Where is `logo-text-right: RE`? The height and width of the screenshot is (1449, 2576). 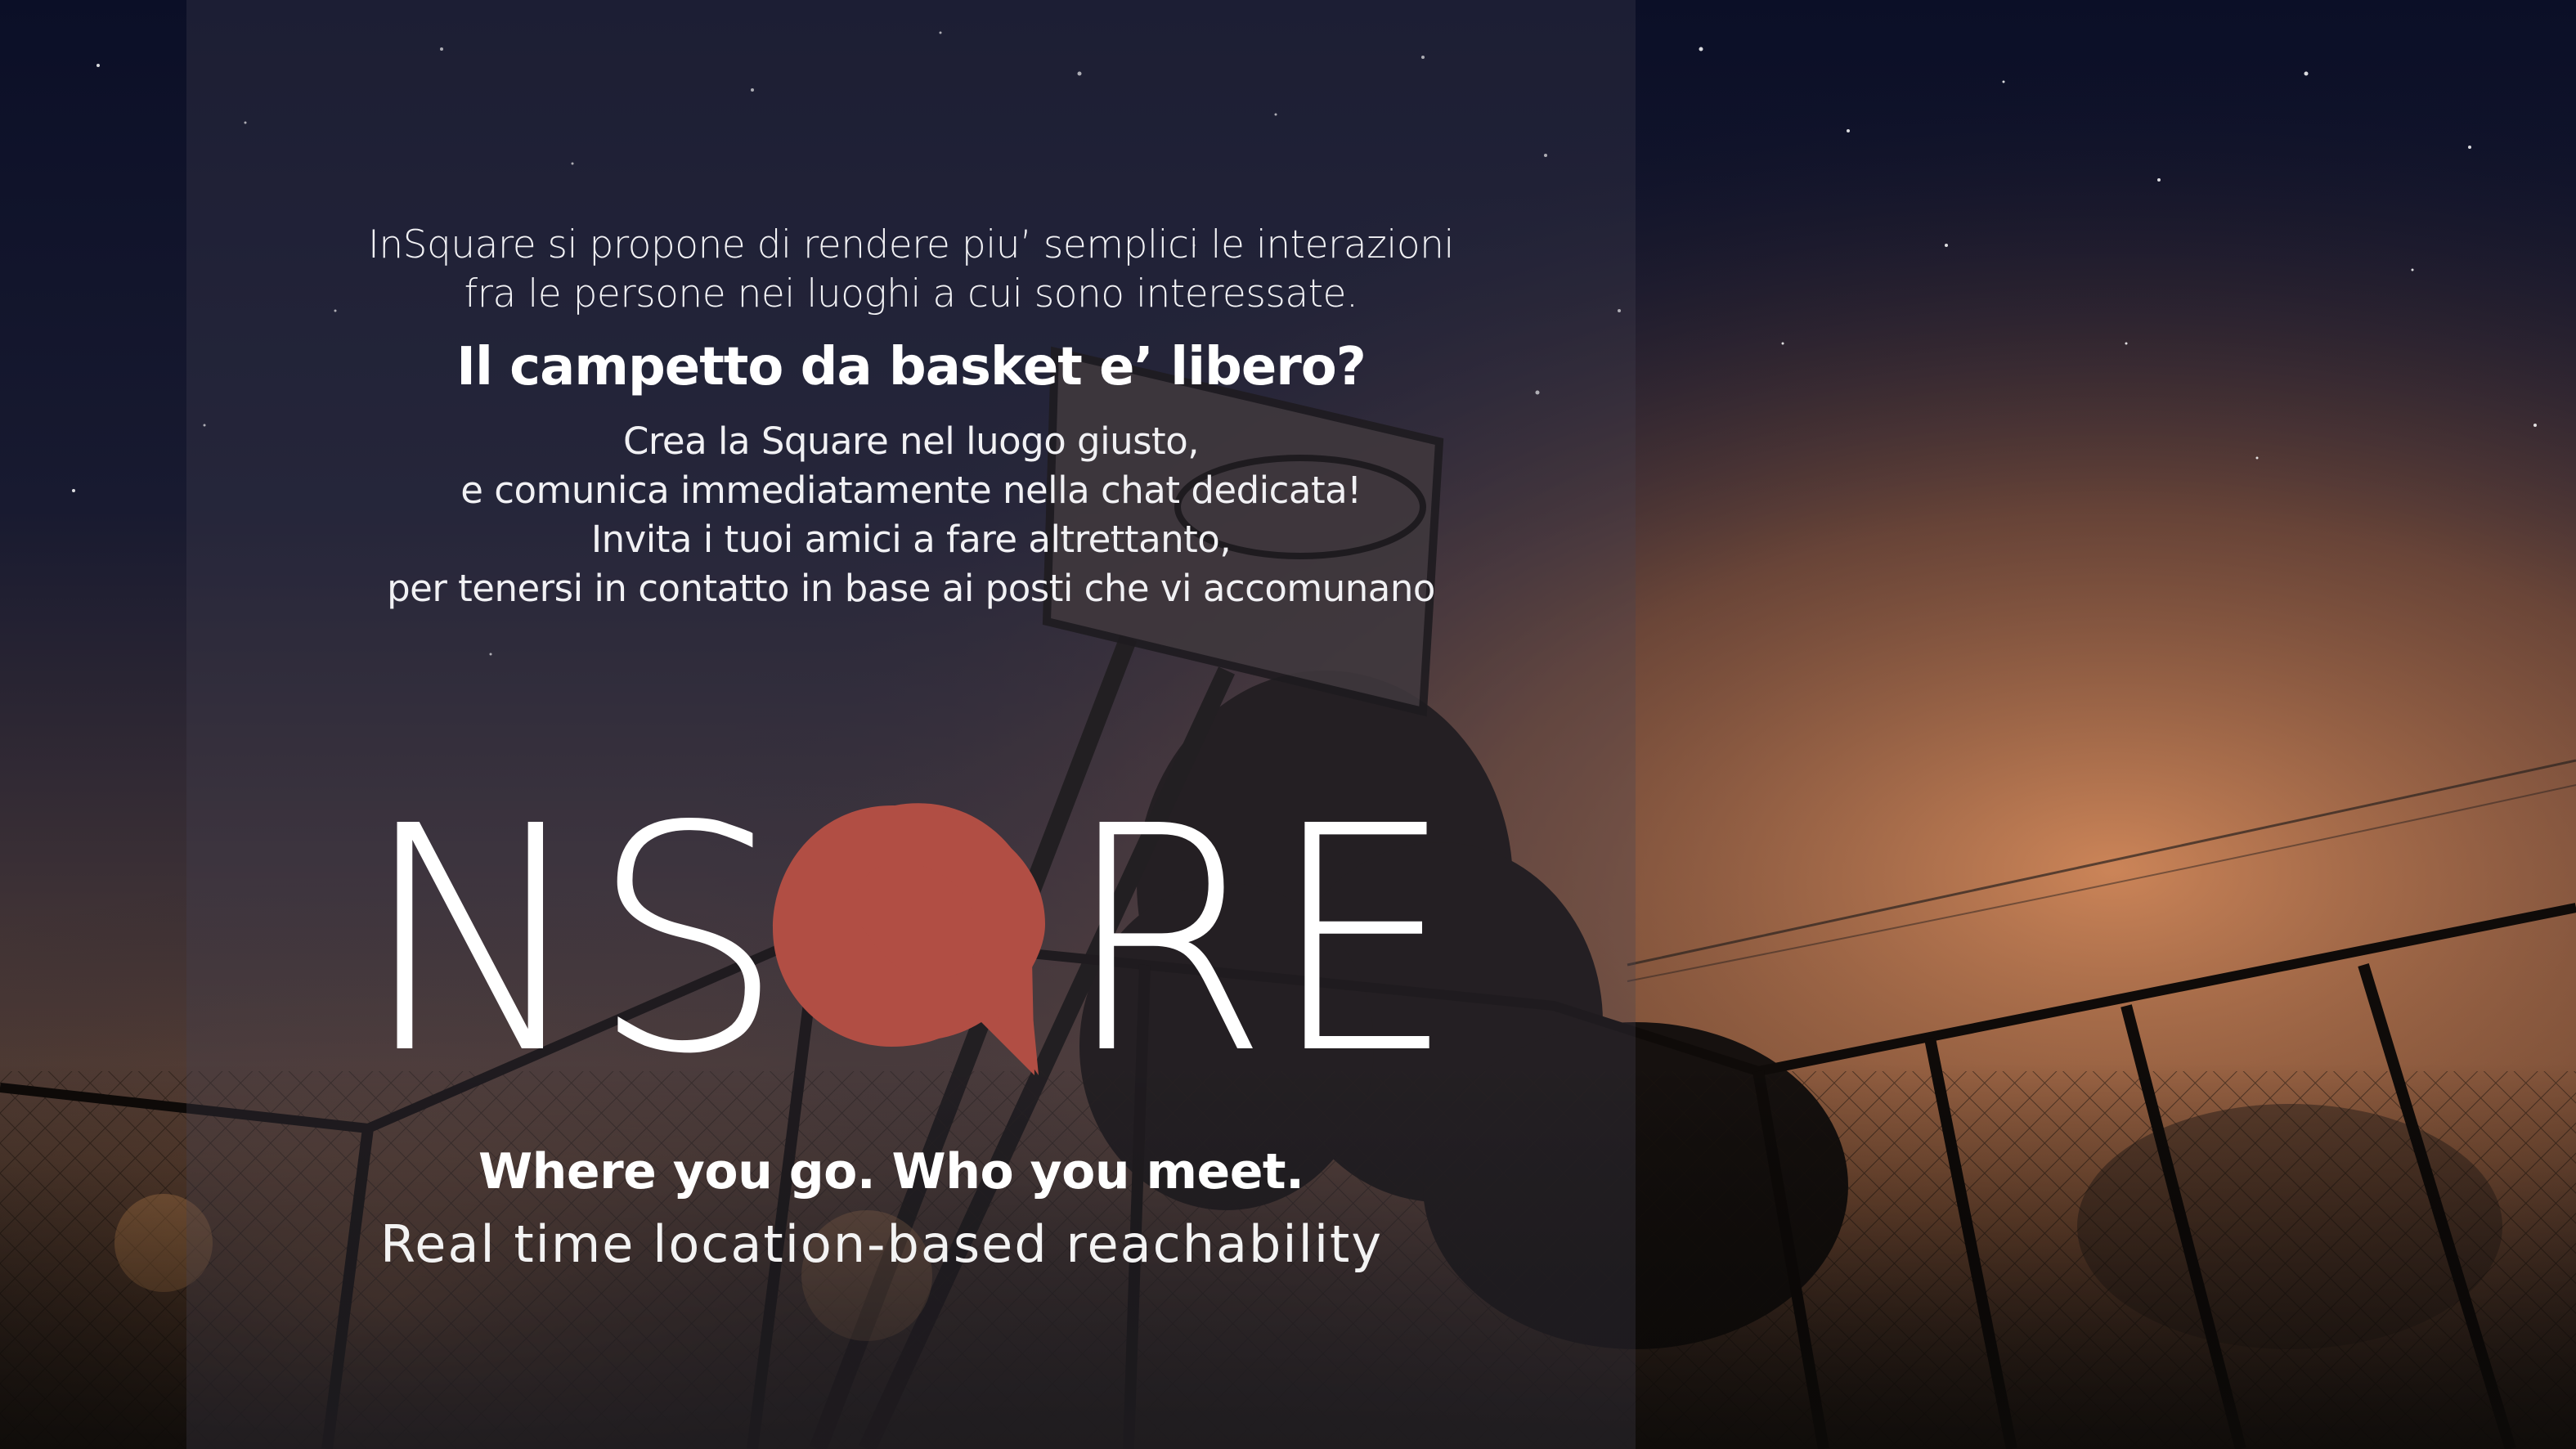
logo-text-right: RE is located at coordinates (1259, 941).